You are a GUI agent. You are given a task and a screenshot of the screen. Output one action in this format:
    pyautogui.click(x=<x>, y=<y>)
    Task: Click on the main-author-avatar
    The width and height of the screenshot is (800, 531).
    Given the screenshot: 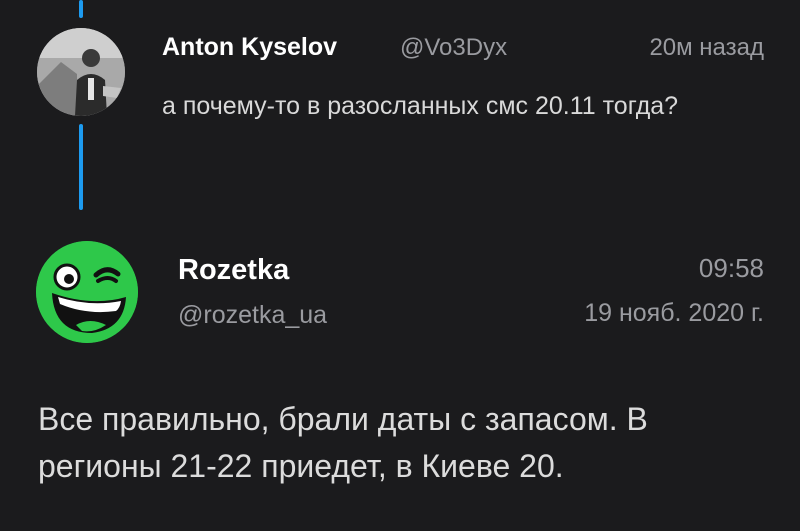 What is the action you would take?
    pyautogui.click(x=87, y=292)
    